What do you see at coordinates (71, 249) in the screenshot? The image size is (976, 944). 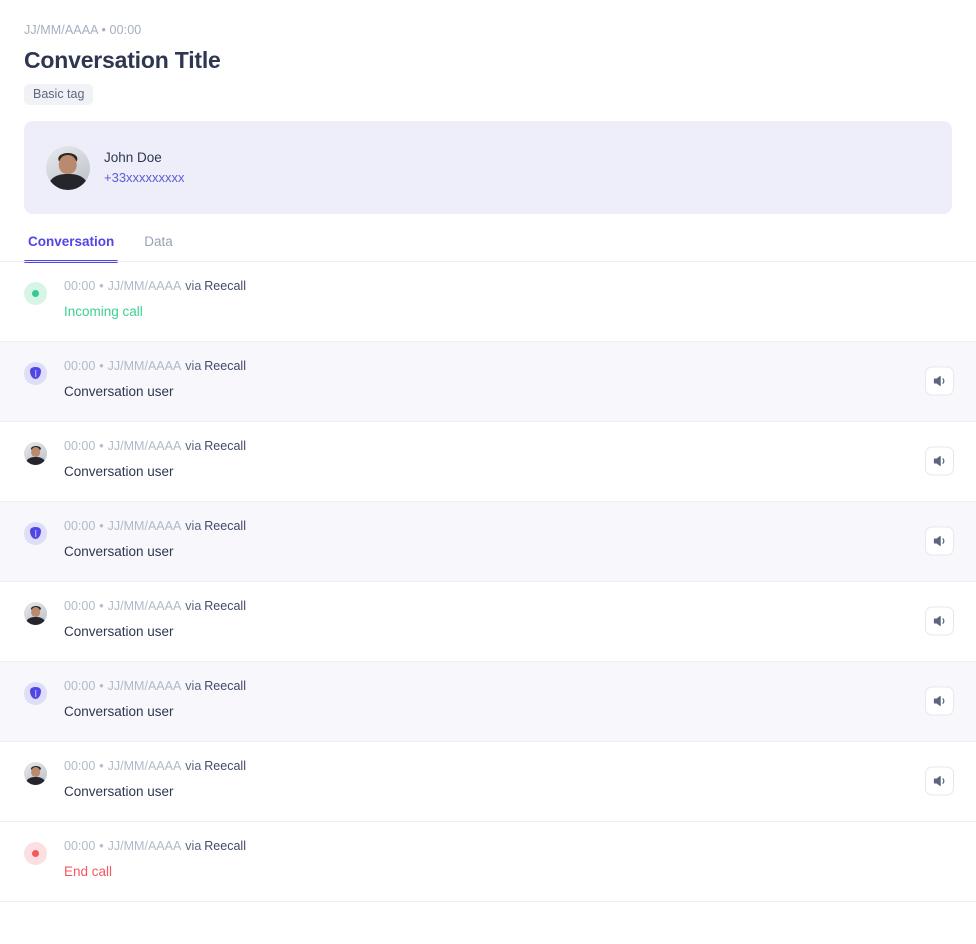 I see `tab-conversation: Conversation` at bounding box center [71, 249].